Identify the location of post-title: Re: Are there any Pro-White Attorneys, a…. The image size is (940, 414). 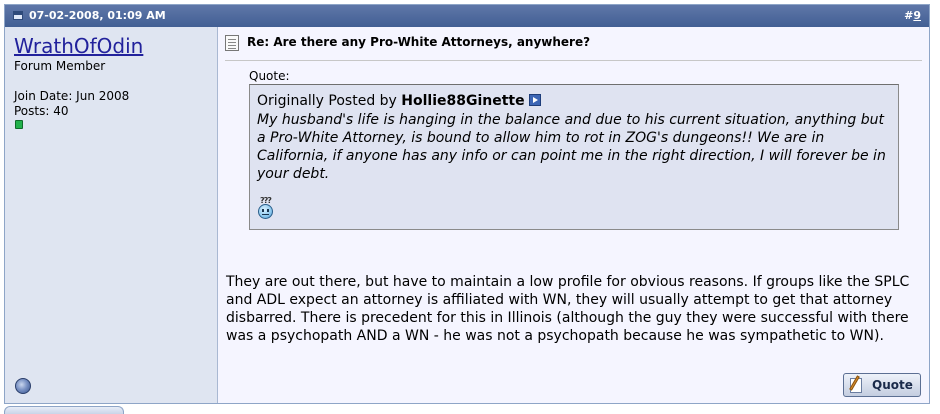
(419, 42).